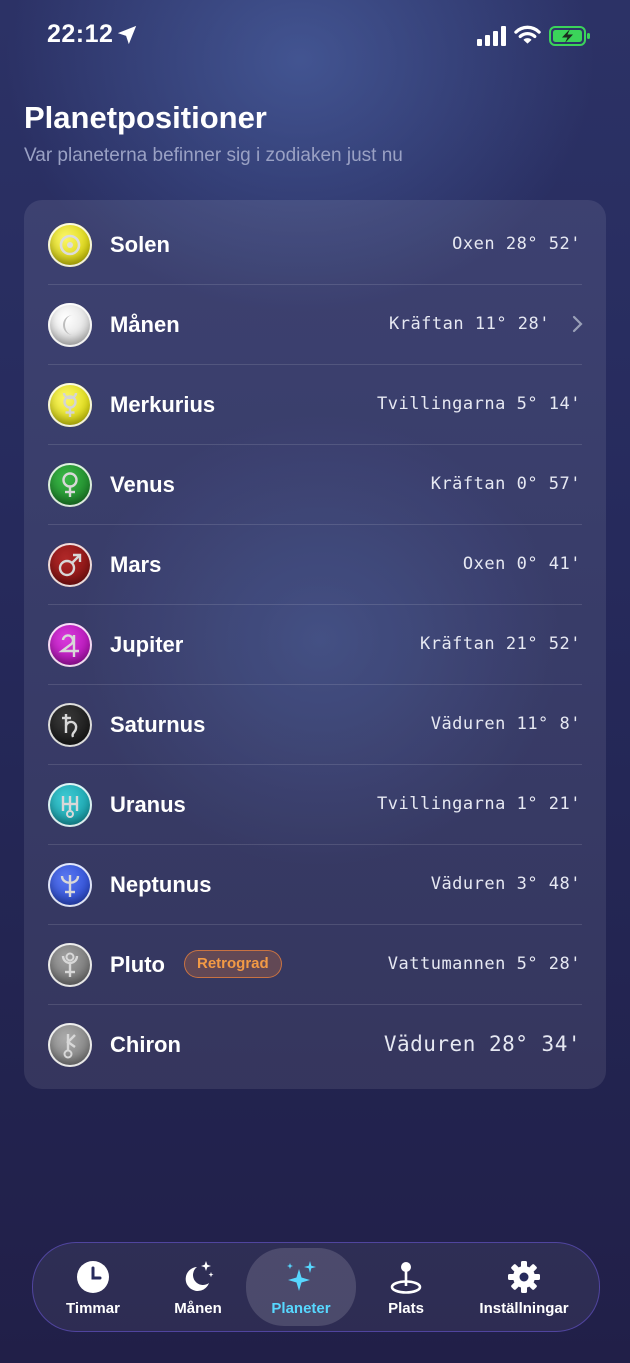  What do you see at coordinates (524, 1308) in the screenshot?
I see `tab-label: Inställningar` at bounding box center [524, 1308].